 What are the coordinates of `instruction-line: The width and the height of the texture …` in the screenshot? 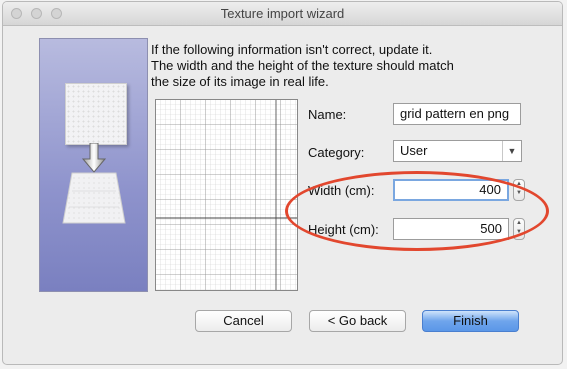 It's located at (302, 65).